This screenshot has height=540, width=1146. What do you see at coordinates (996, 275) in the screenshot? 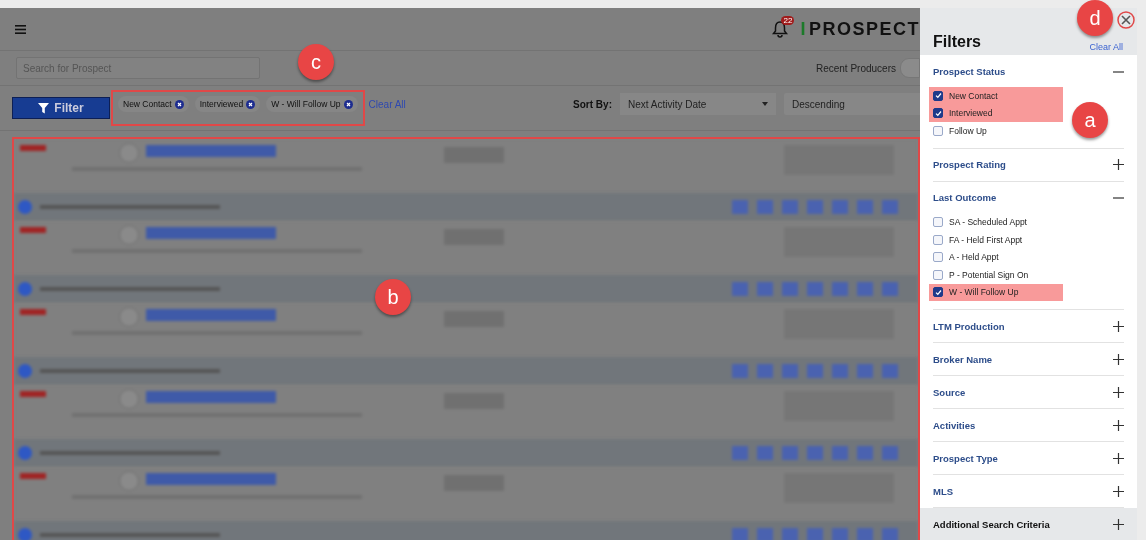
I see `filter-option: P - Potential Sign On` at bounding box center [996, 275].